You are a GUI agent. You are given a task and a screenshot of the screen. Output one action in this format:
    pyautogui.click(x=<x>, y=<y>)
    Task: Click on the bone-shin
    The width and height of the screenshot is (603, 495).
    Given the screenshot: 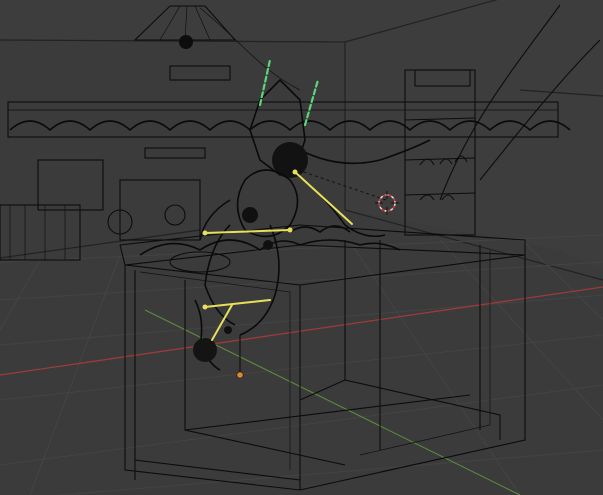 What is the action you would take?
    pyautogui.click(x=222, y=322)
    